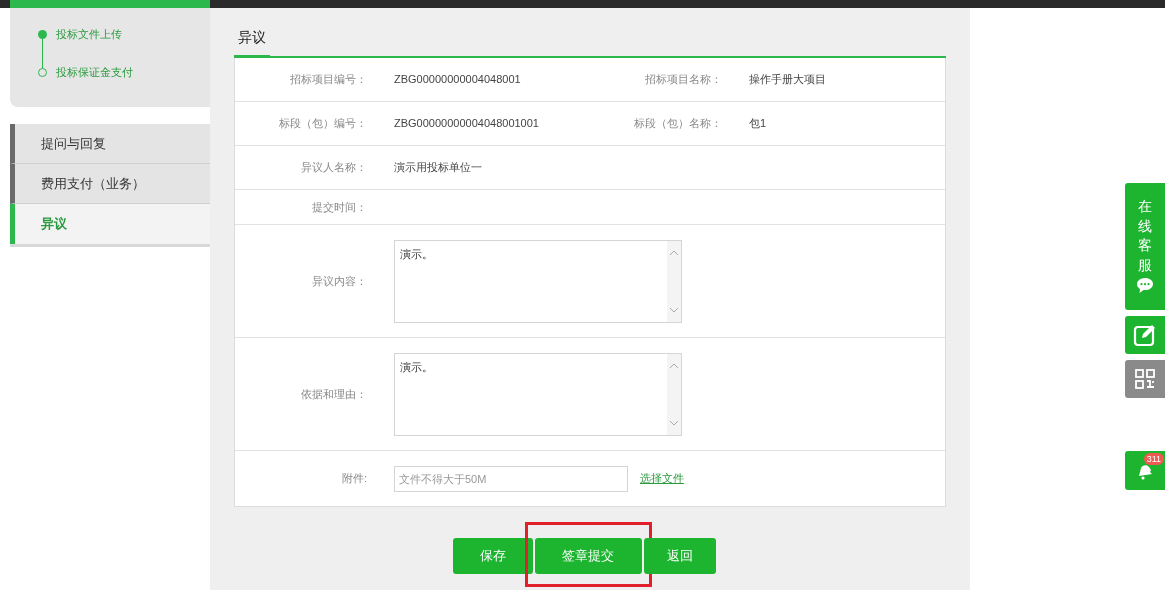  What do you see at coordinates (110, 224) in the screenshot?
I see `menu-item: 异议` at bounding box center [110, 224].